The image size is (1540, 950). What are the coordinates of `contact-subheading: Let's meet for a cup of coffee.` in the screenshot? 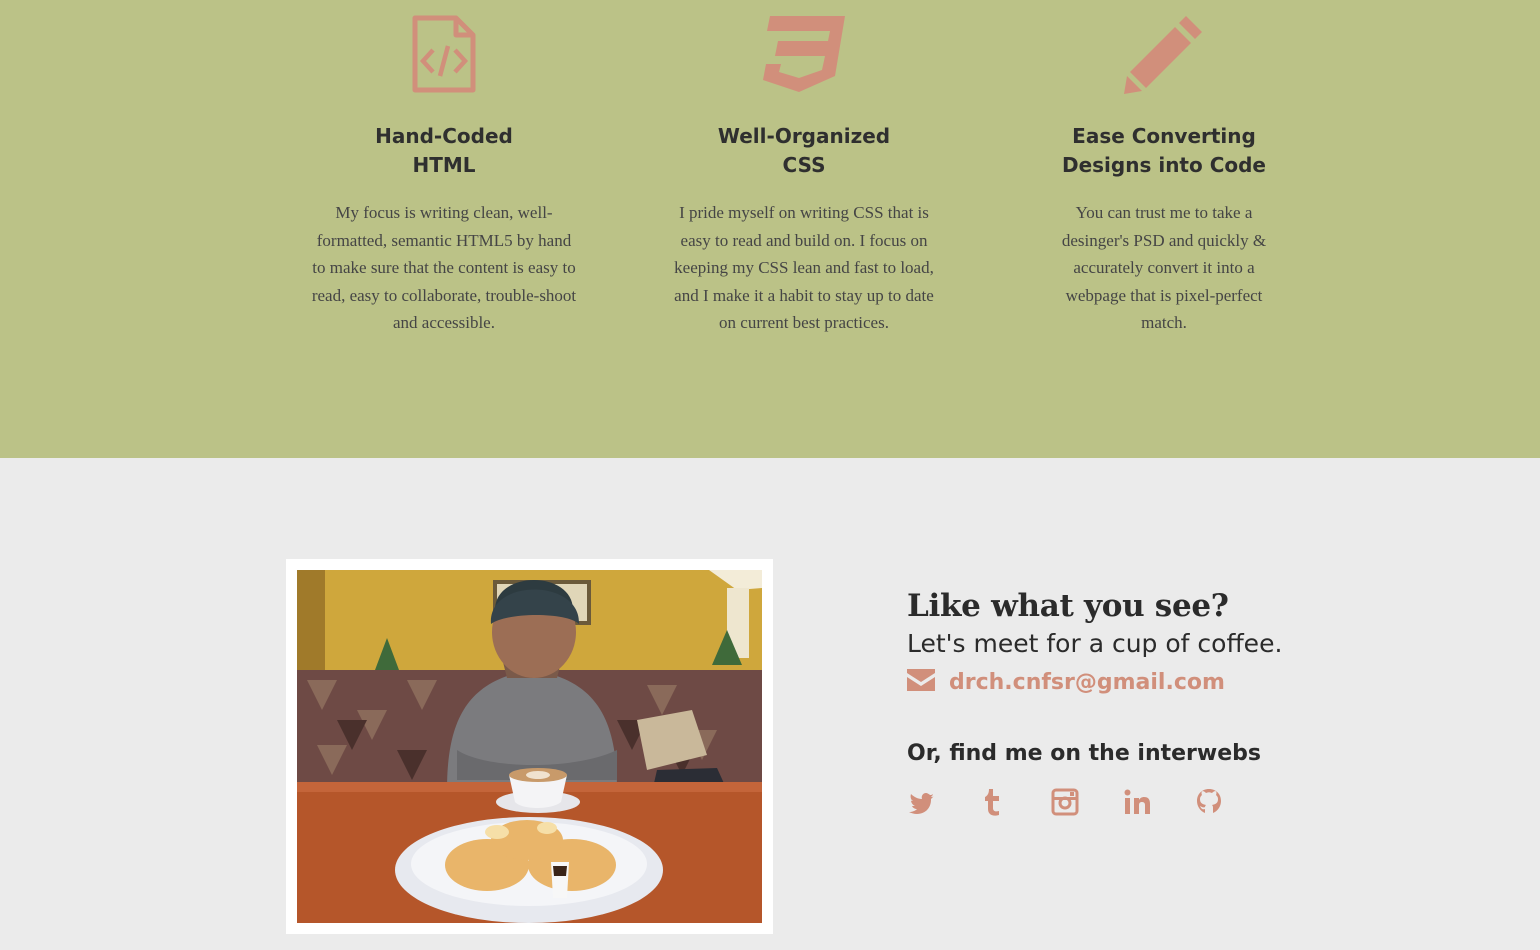 It's located at (1095, 643).